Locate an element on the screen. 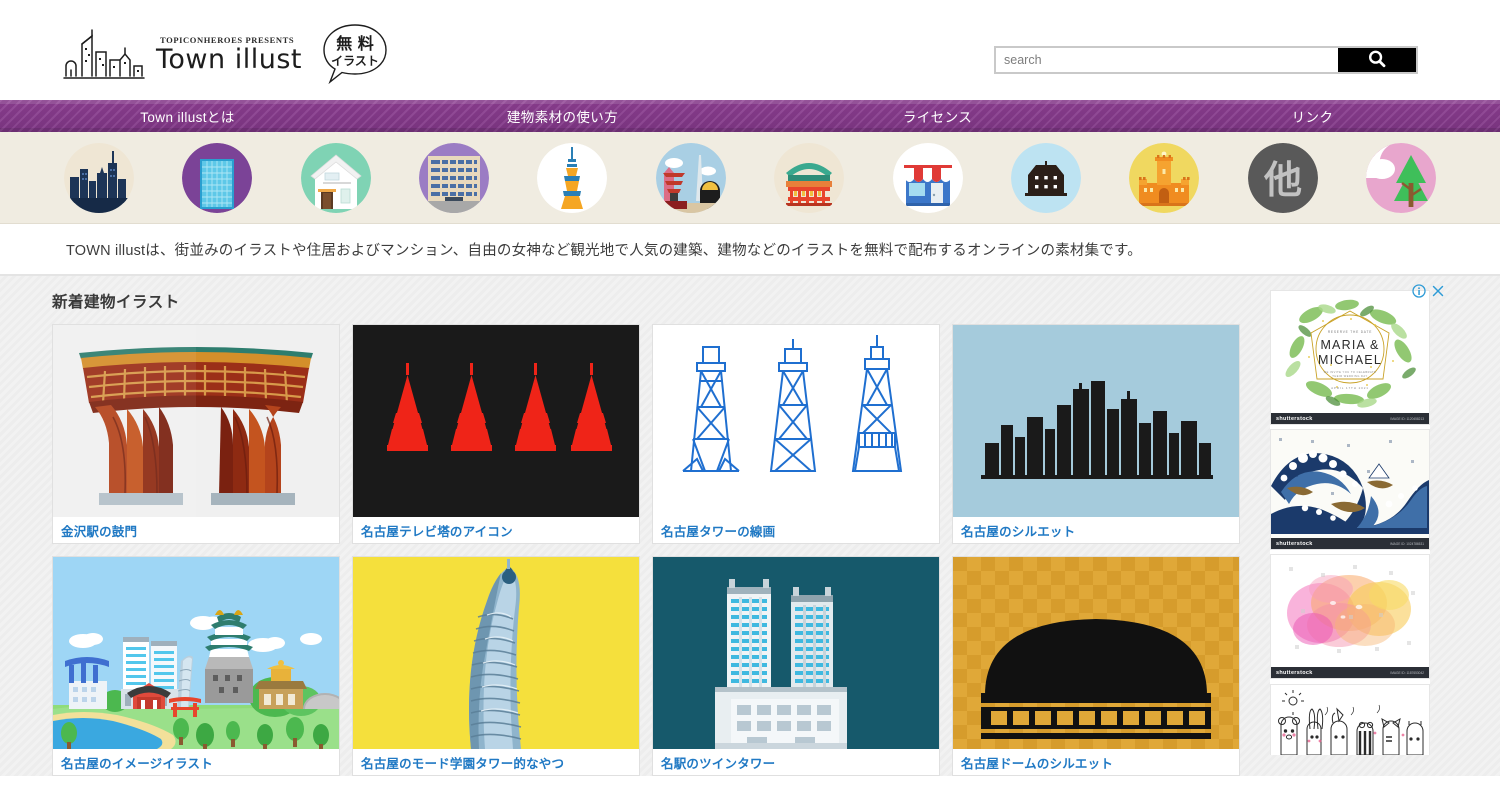  card-mode-gakuen-tower: 名古屋のモード学園タワー的なやつ is located at coordinates (496, 666).